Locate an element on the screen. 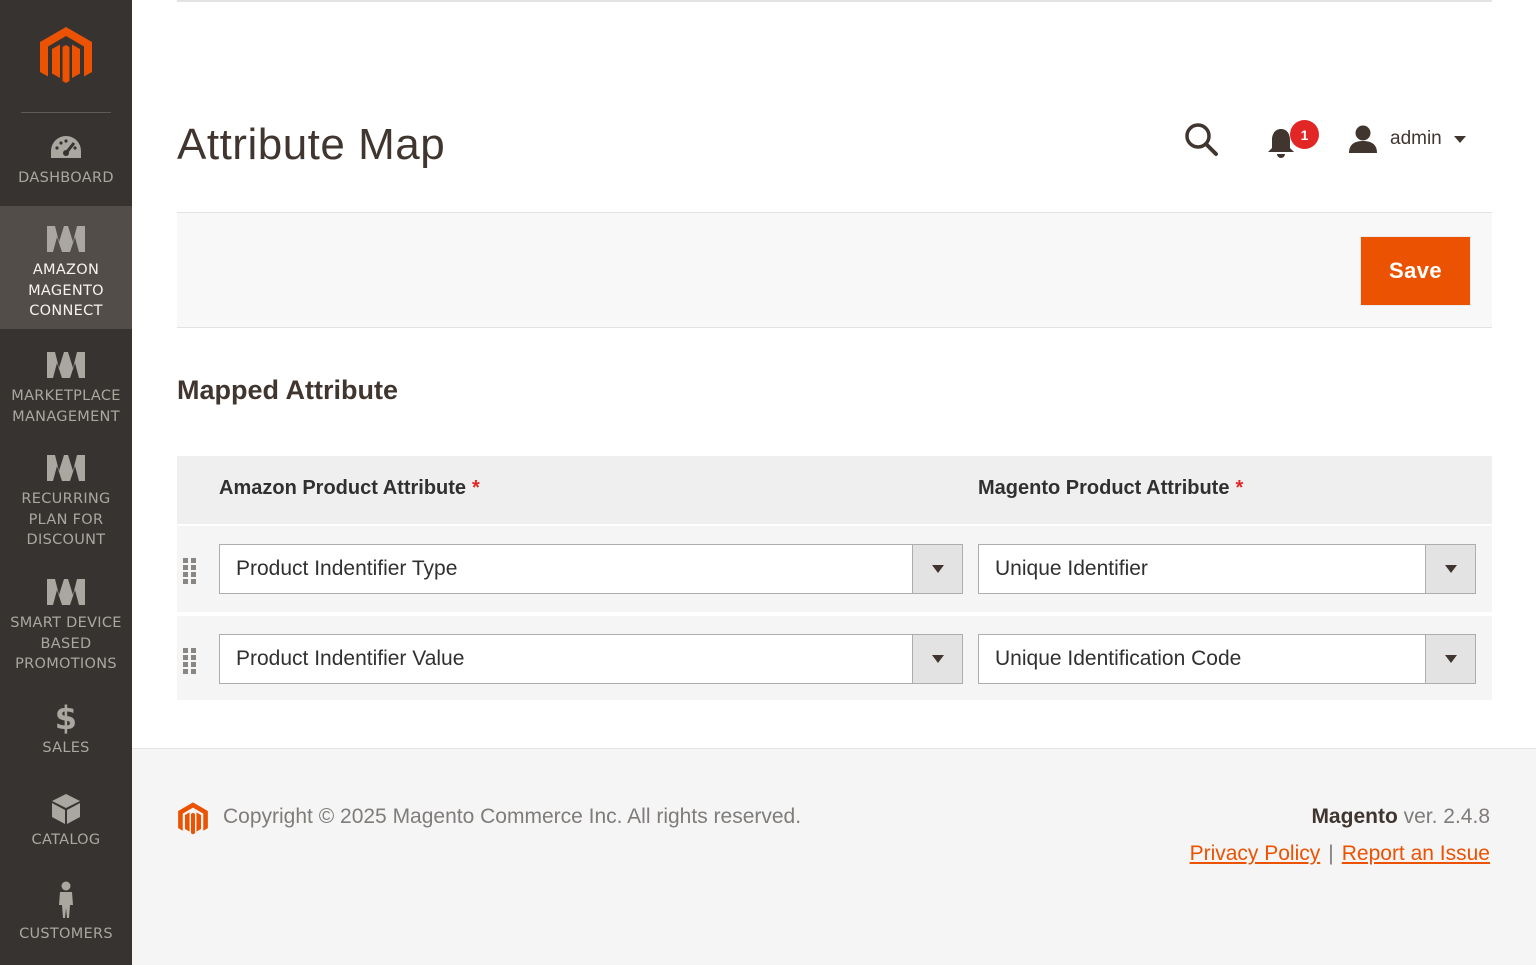  page-actions-bar: Save is located at coordinates (834, 270).